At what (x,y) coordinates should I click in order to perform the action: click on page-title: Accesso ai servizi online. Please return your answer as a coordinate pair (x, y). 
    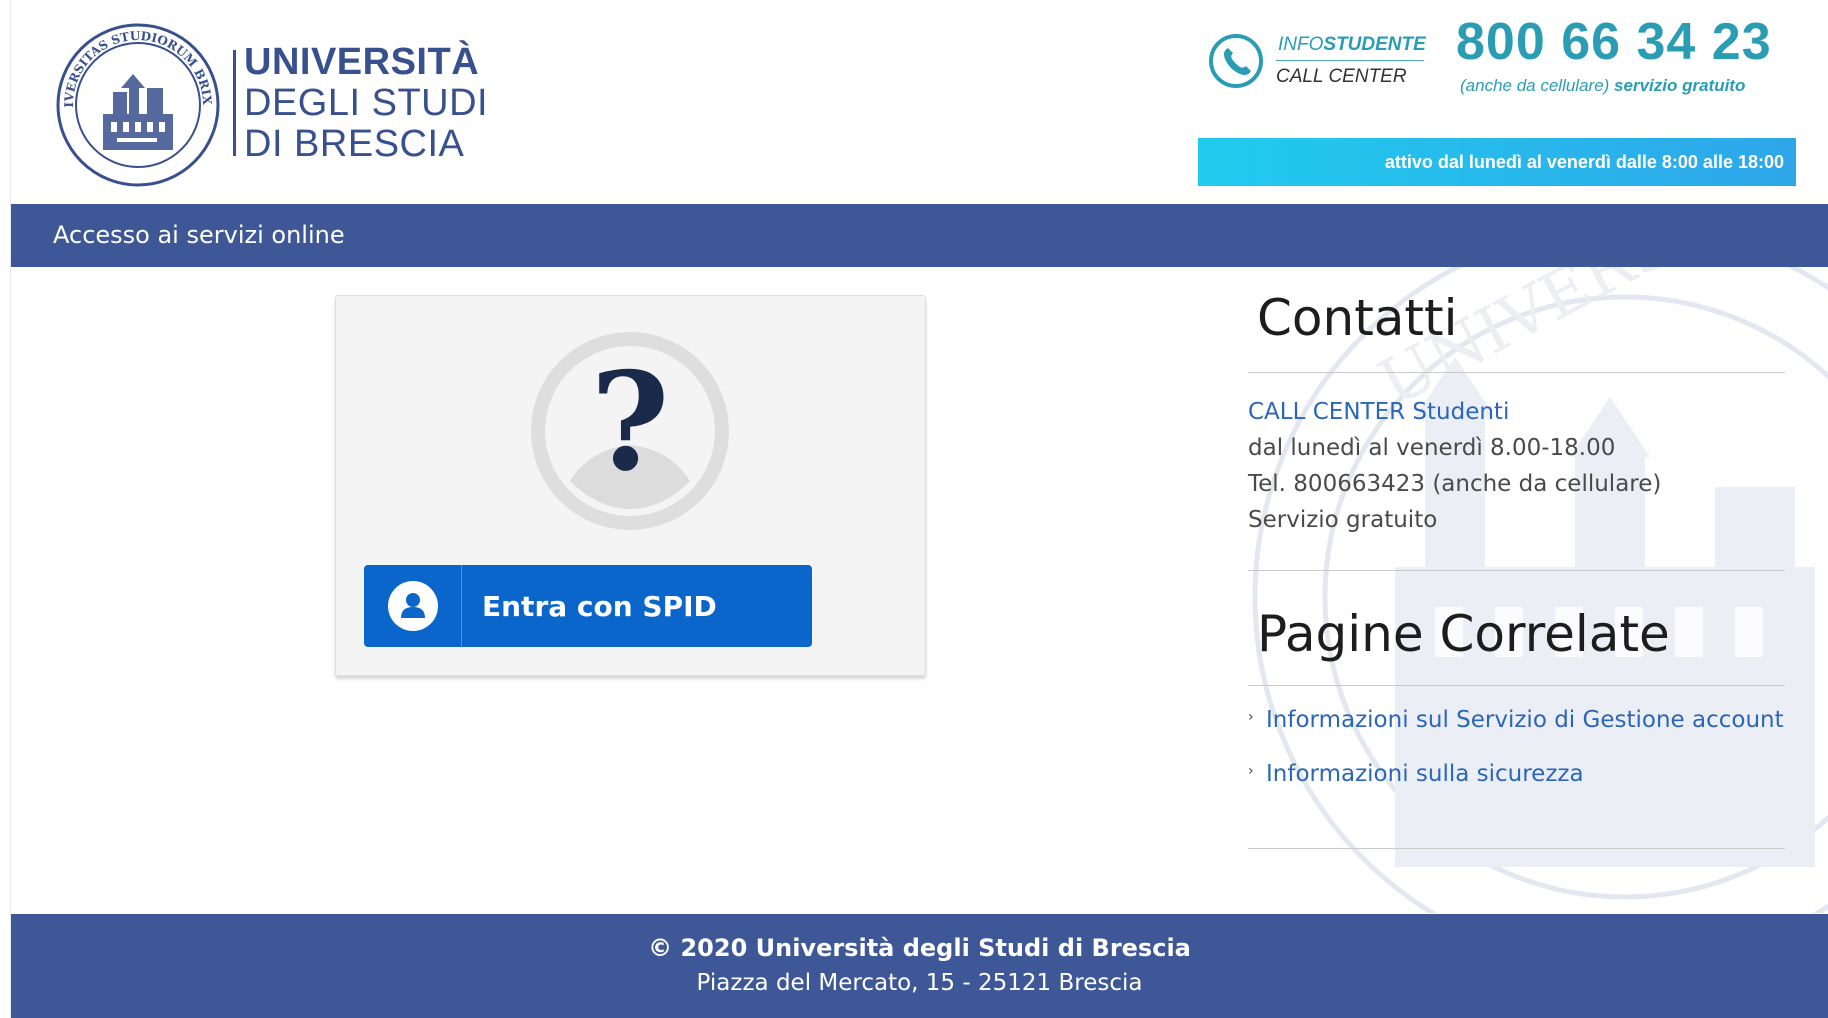
    Looking at the image, I should click on (199, 235).